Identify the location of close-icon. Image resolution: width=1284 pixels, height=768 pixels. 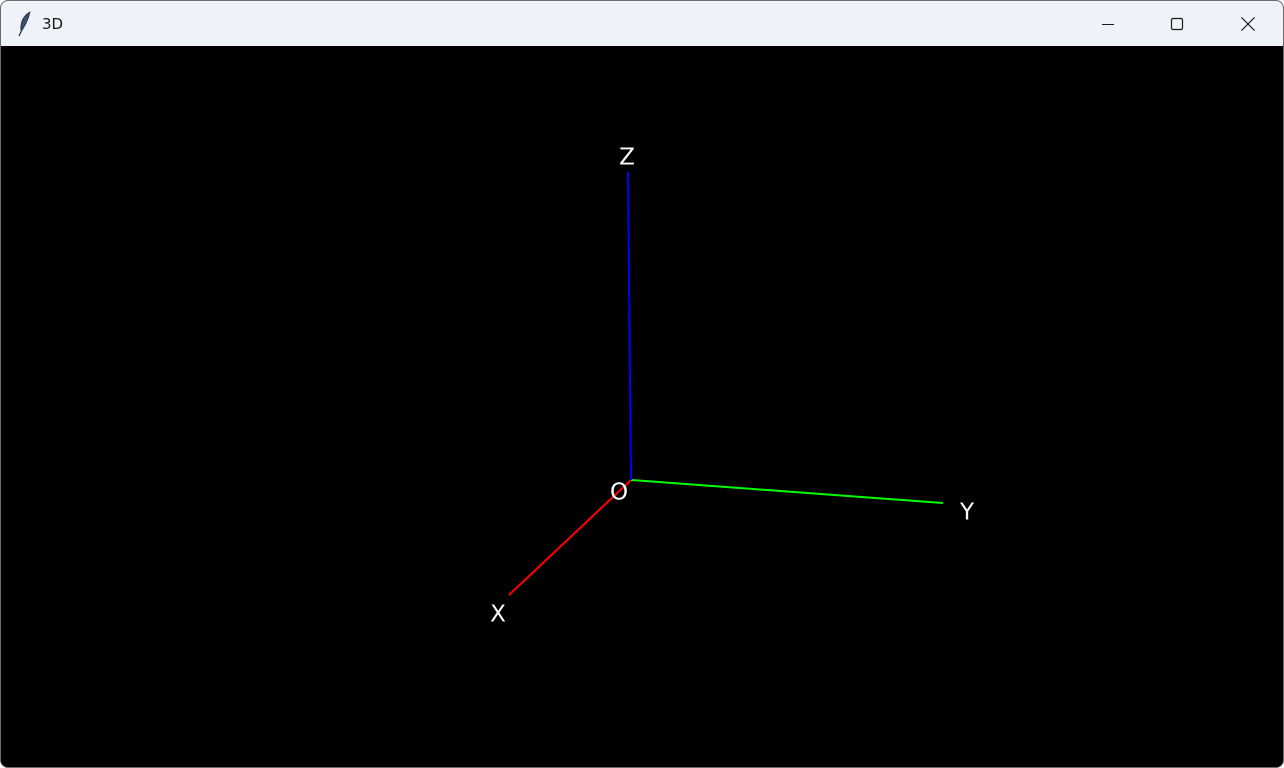
(1248, 23).